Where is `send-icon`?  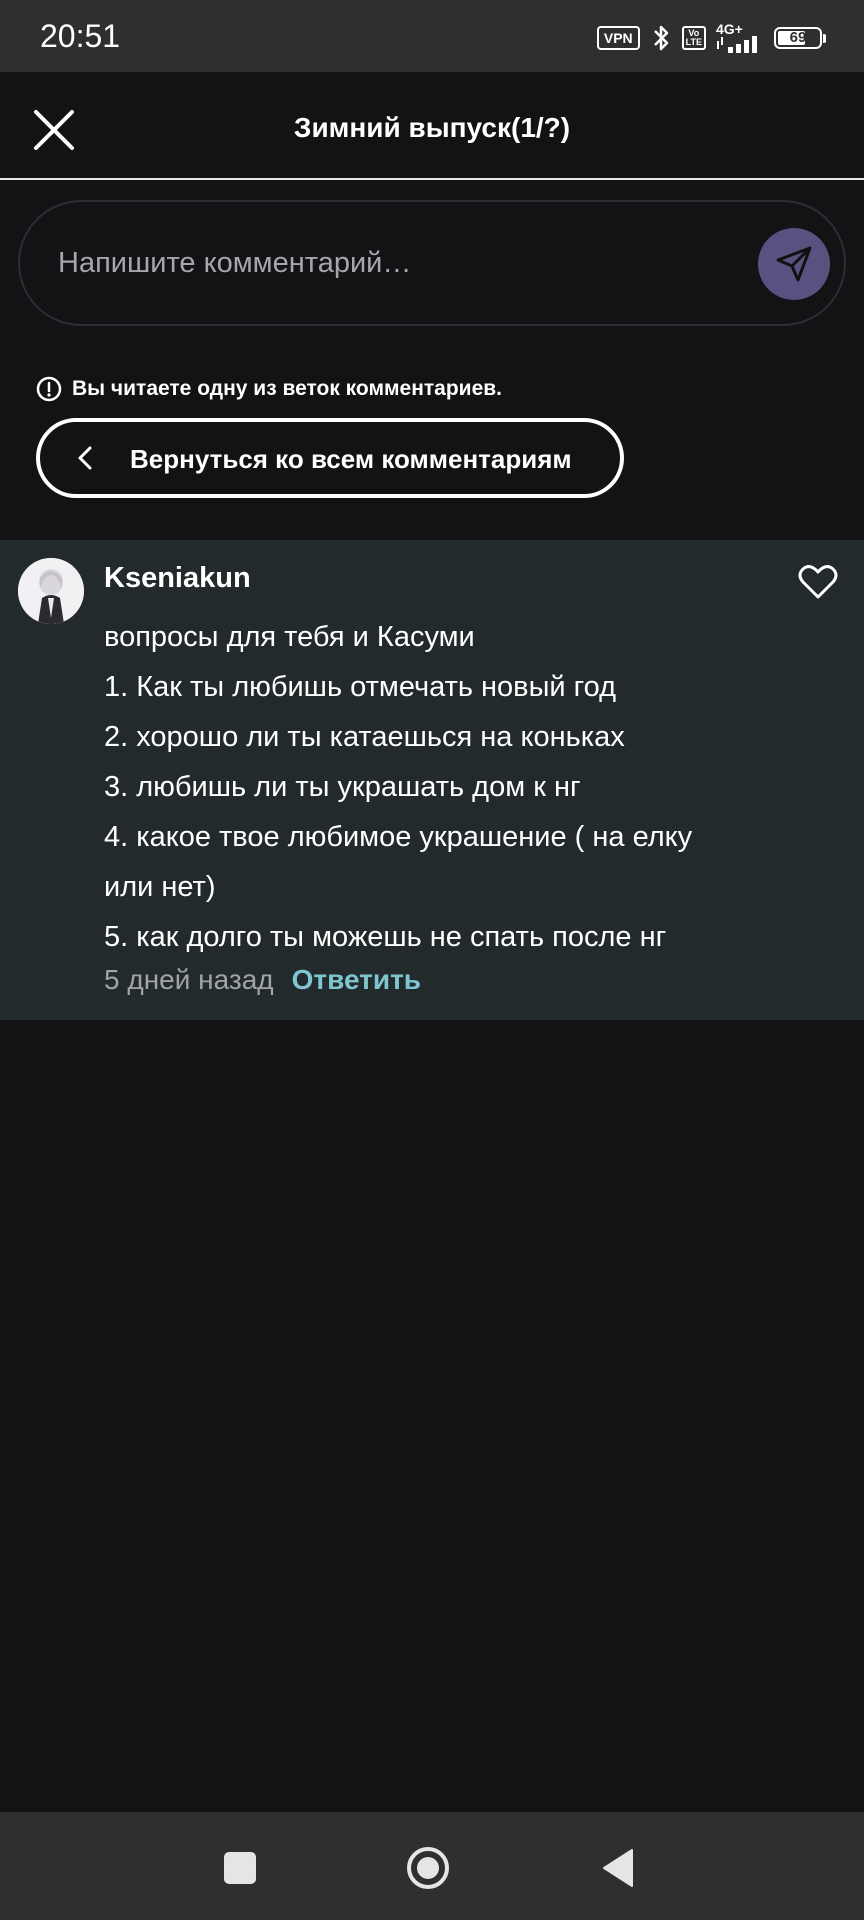 send-icon is located at coordinates (794, 264).